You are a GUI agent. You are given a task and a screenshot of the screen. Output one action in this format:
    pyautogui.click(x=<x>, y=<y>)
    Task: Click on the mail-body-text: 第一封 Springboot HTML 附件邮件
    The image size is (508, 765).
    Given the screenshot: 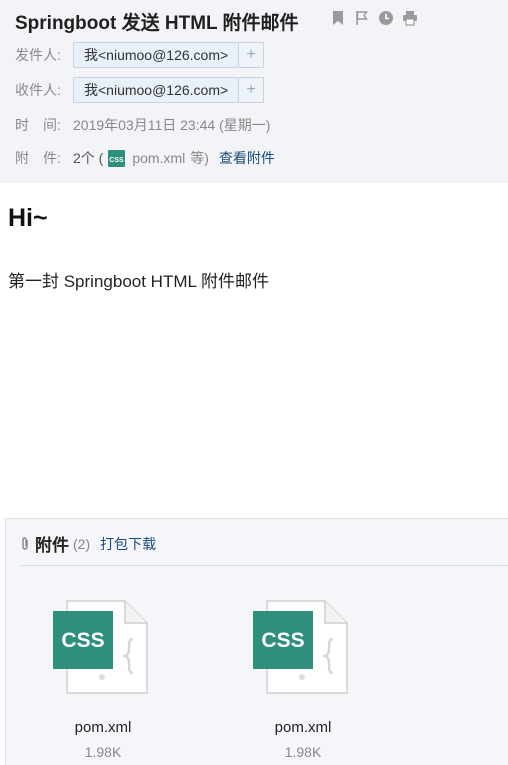 What is the action you would take?
    pyautogui.click(x=139, y=281)
    